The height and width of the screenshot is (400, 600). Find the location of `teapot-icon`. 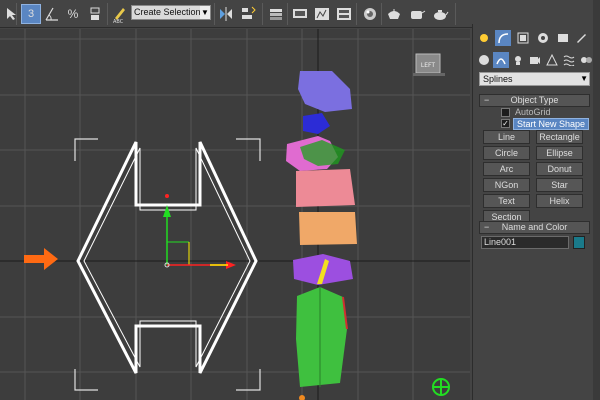

teapot-icon is located at coordinates (440, 14).